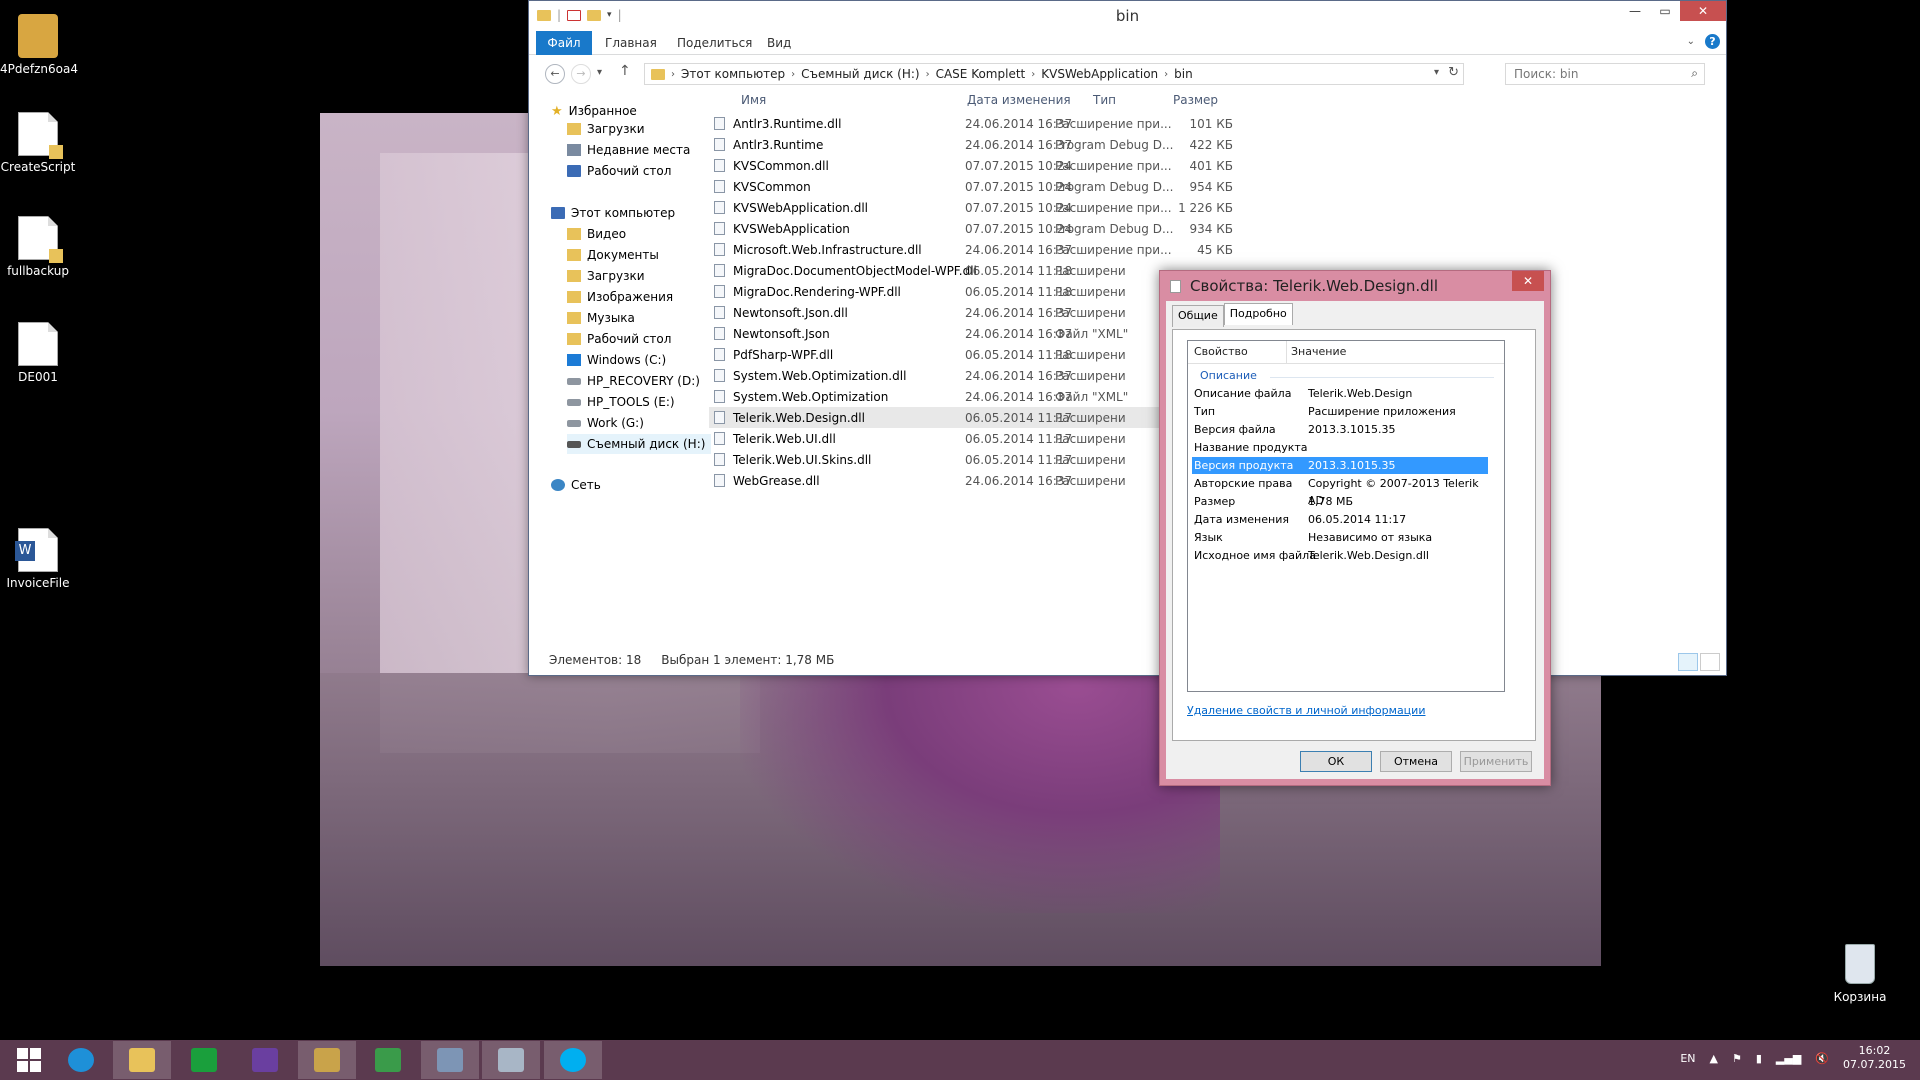  I want to click on nav-drive-c: Windows (C:), so click(616, 360).